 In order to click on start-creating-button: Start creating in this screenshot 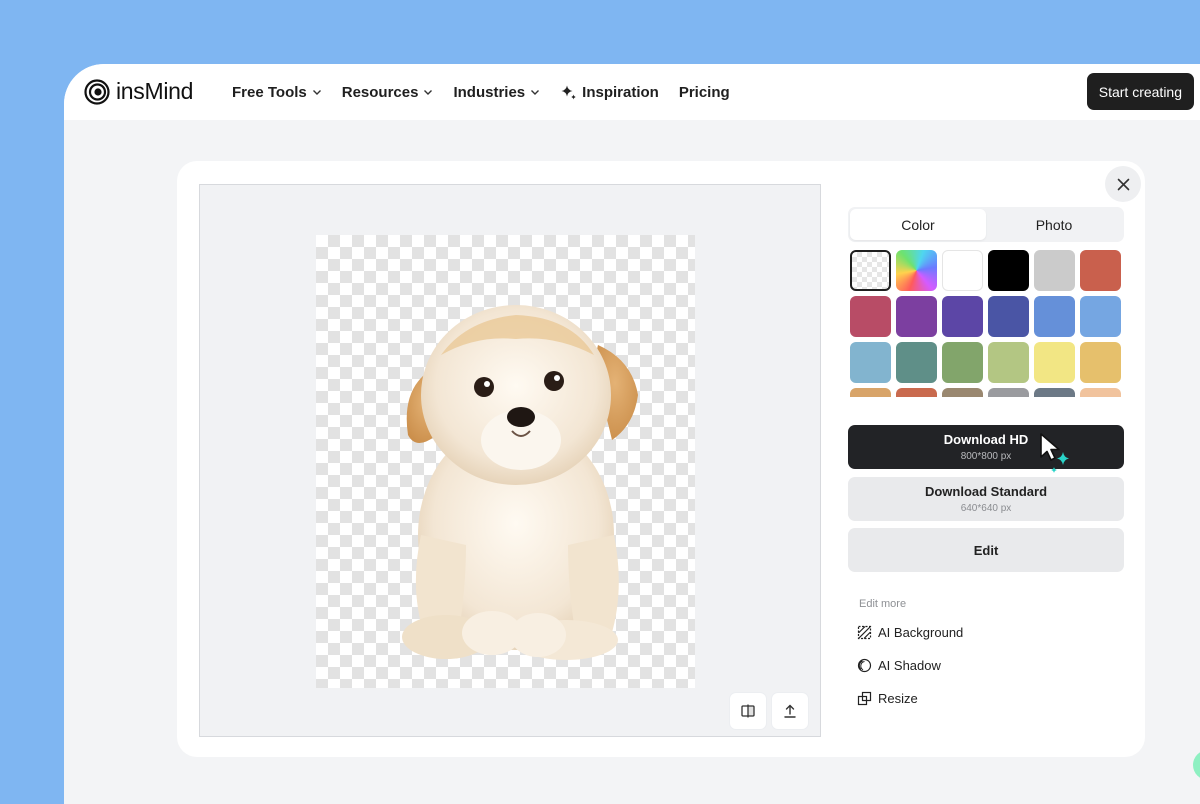, I will do `click(1140, 91)`.